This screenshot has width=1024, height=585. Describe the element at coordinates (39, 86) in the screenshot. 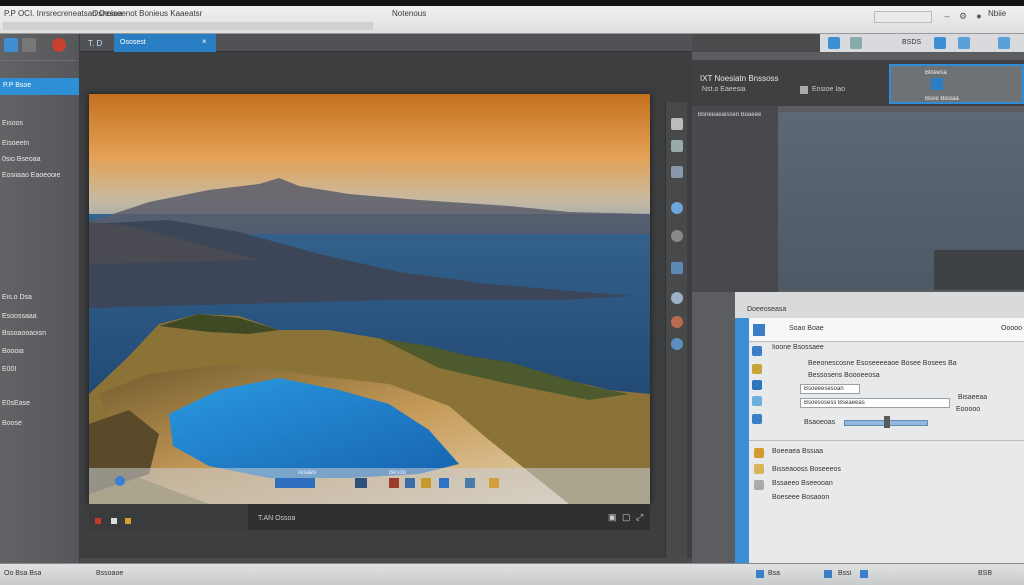

I see `sidebar-item-active: P.P Bsoe` at that location.